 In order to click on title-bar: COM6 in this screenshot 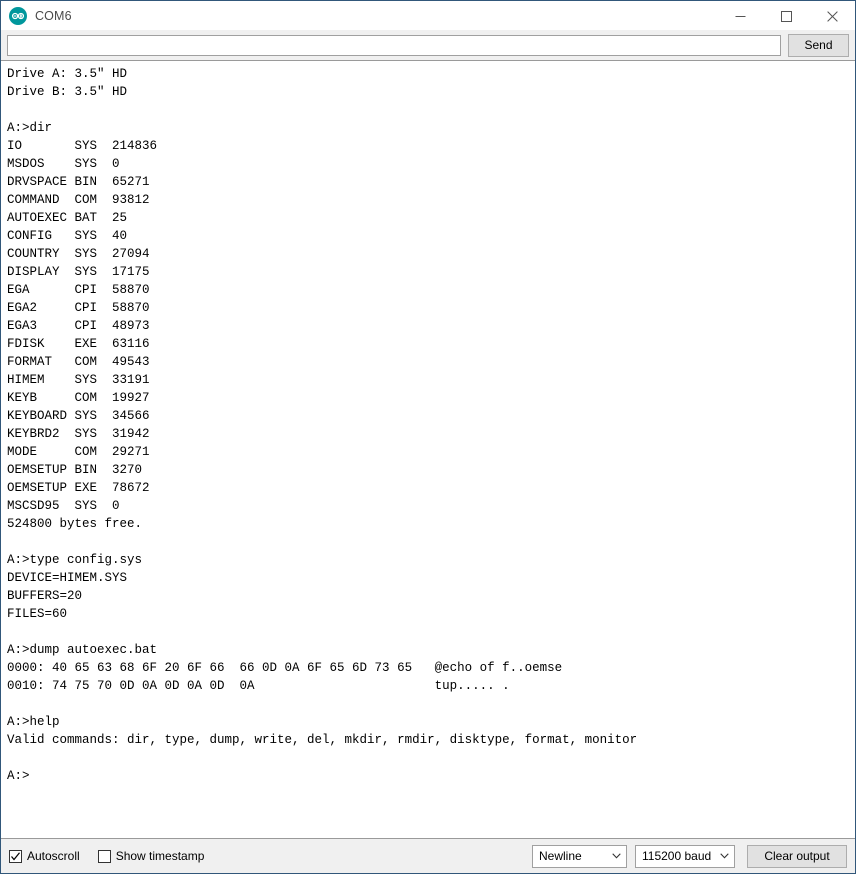, I will do `click(428, 15)`.